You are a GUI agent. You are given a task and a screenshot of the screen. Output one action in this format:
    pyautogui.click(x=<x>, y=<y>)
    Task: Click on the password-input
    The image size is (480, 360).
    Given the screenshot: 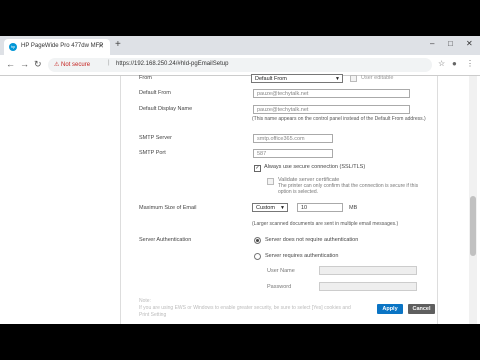 What is the action you would take?
    pyautogui.click(x=368, y=286)
    